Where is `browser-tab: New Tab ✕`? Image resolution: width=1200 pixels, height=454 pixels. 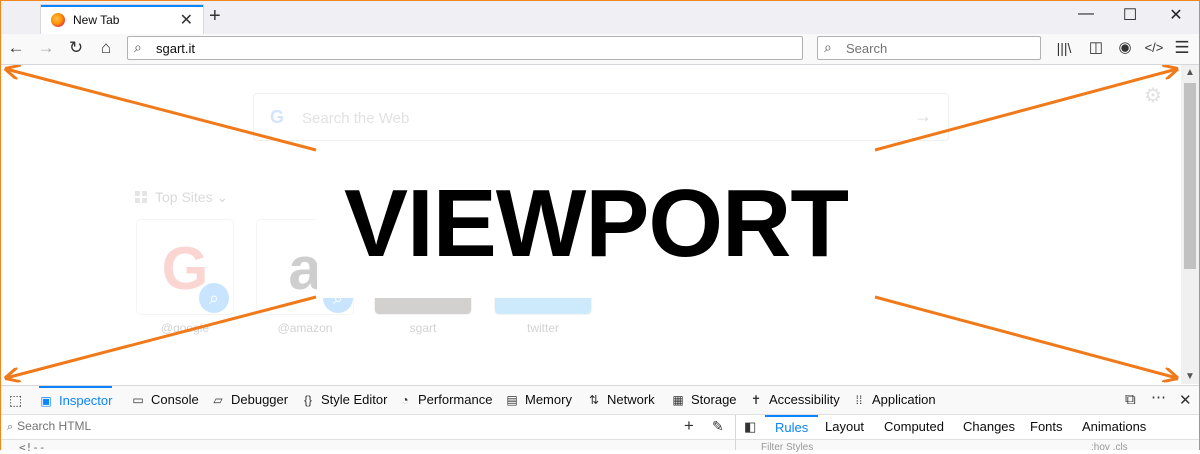
browser-tab: New Tab ✕ is located at coordinates (122, 19).